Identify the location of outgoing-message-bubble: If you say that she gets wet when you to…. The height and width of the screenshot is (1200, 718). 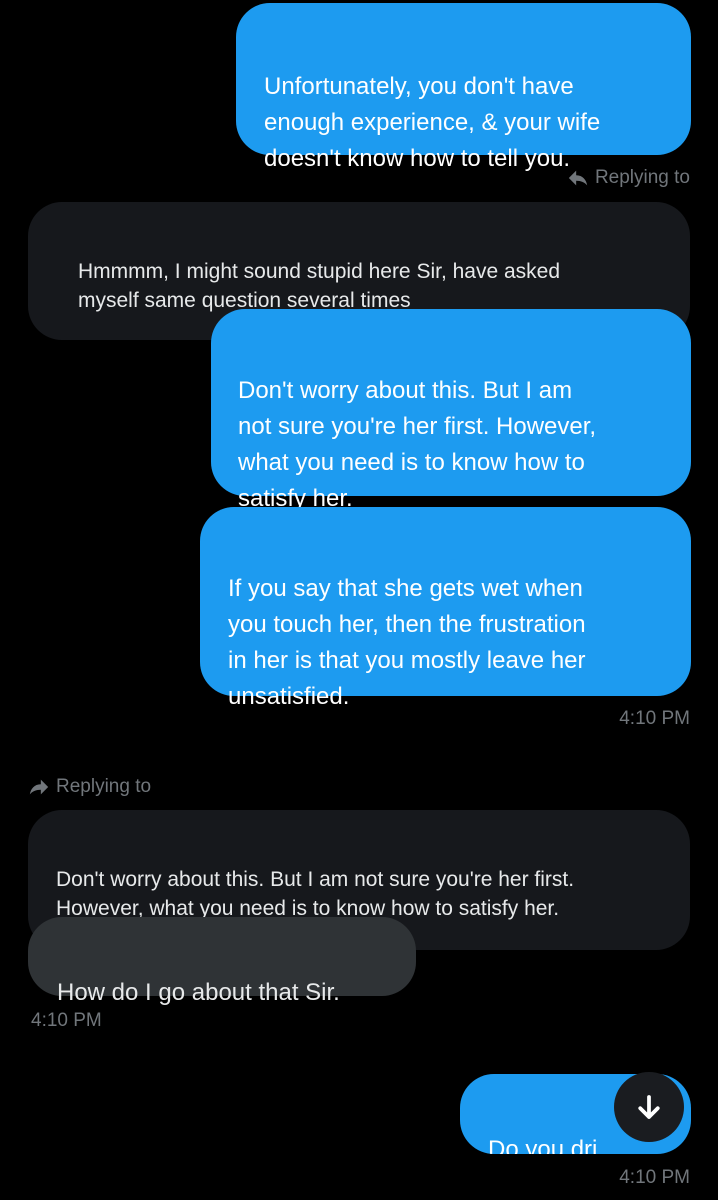
(445, 608).